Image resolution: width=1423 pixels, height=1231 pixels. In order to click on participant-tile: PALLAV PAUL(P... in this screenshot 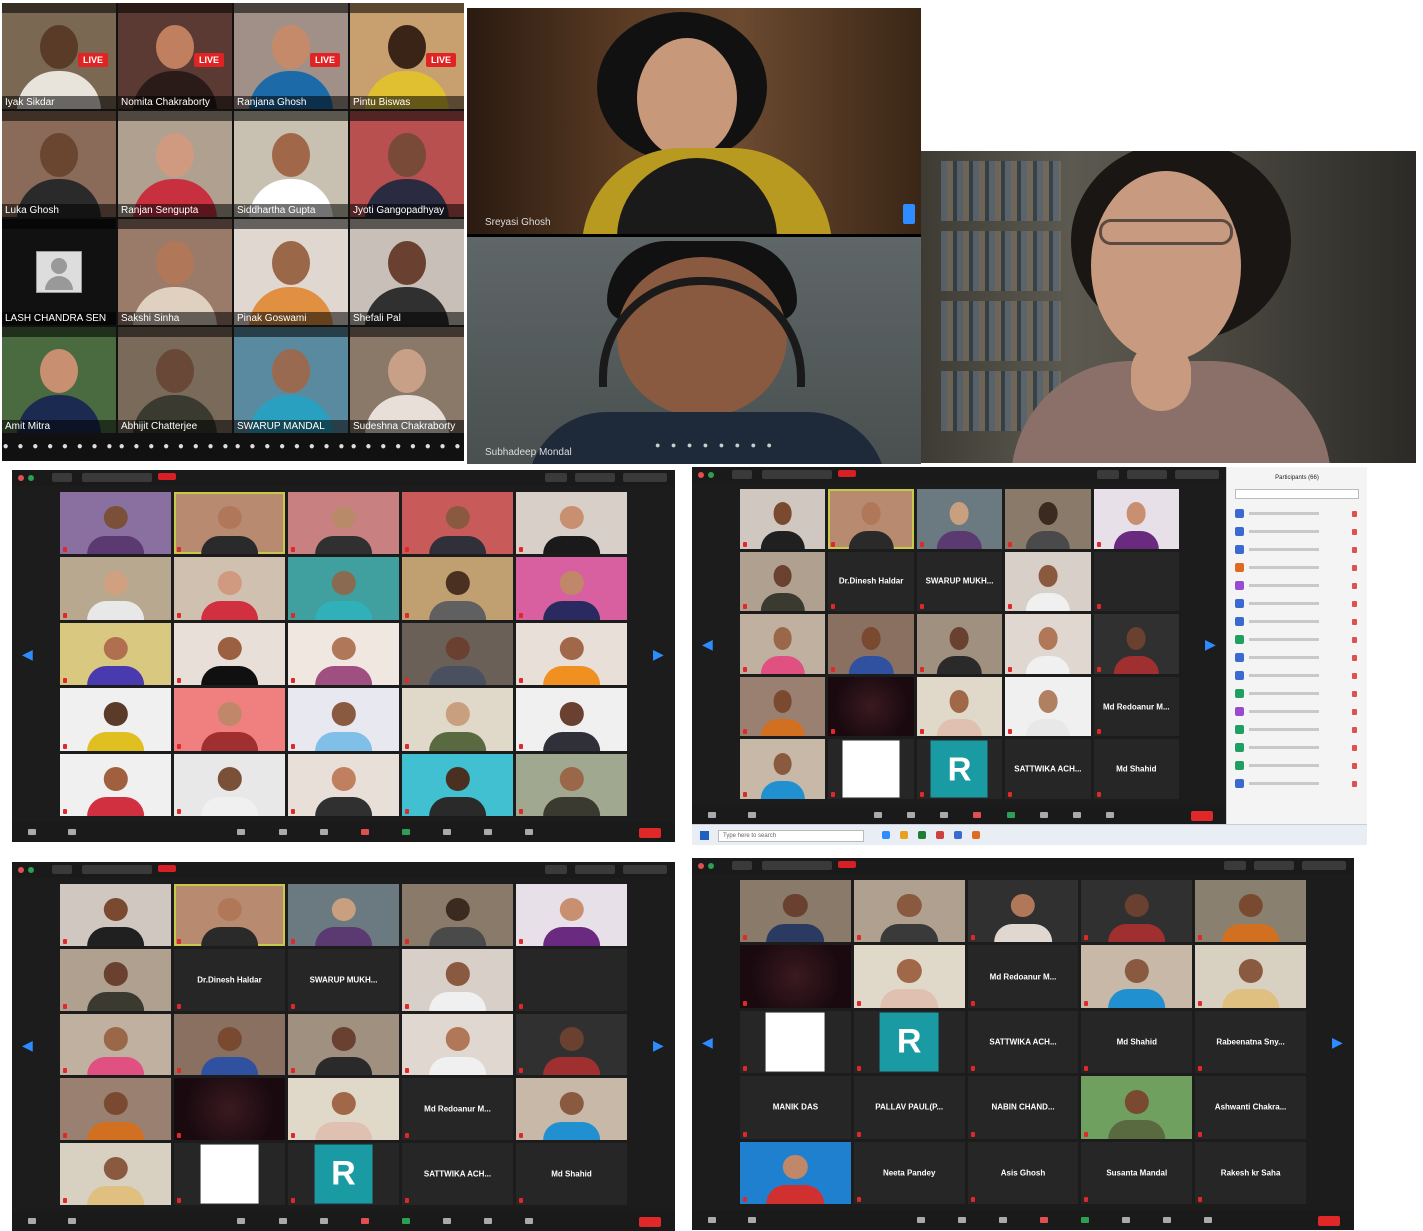, I will do `click(909, 1107)`.